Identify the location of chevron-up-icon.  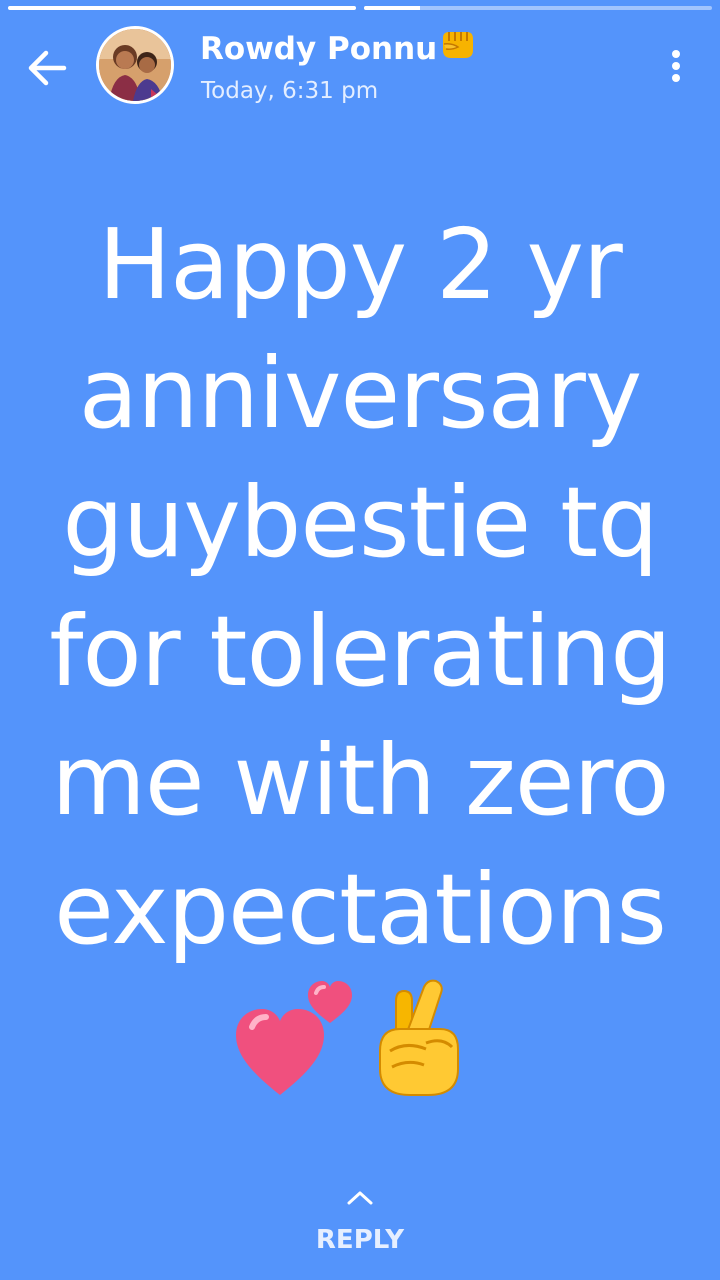
(360, 1198).